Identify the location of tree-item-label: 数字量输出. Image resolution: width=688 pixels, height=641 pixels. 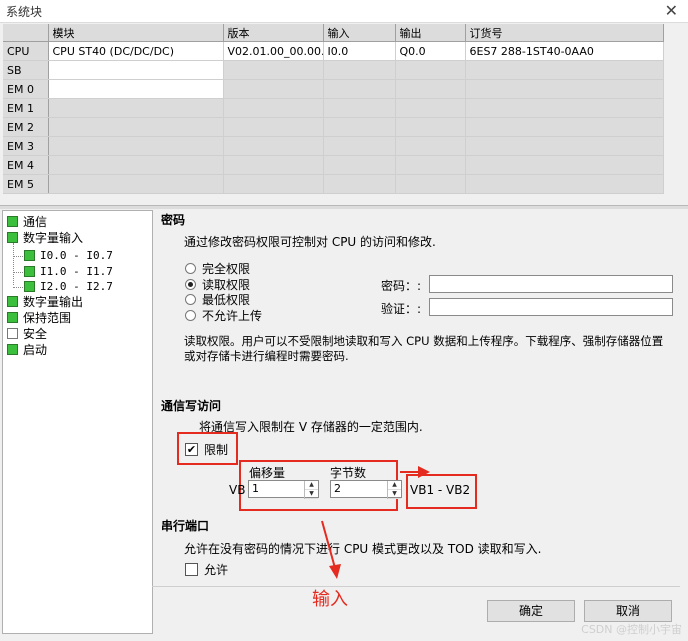
(53, 302).